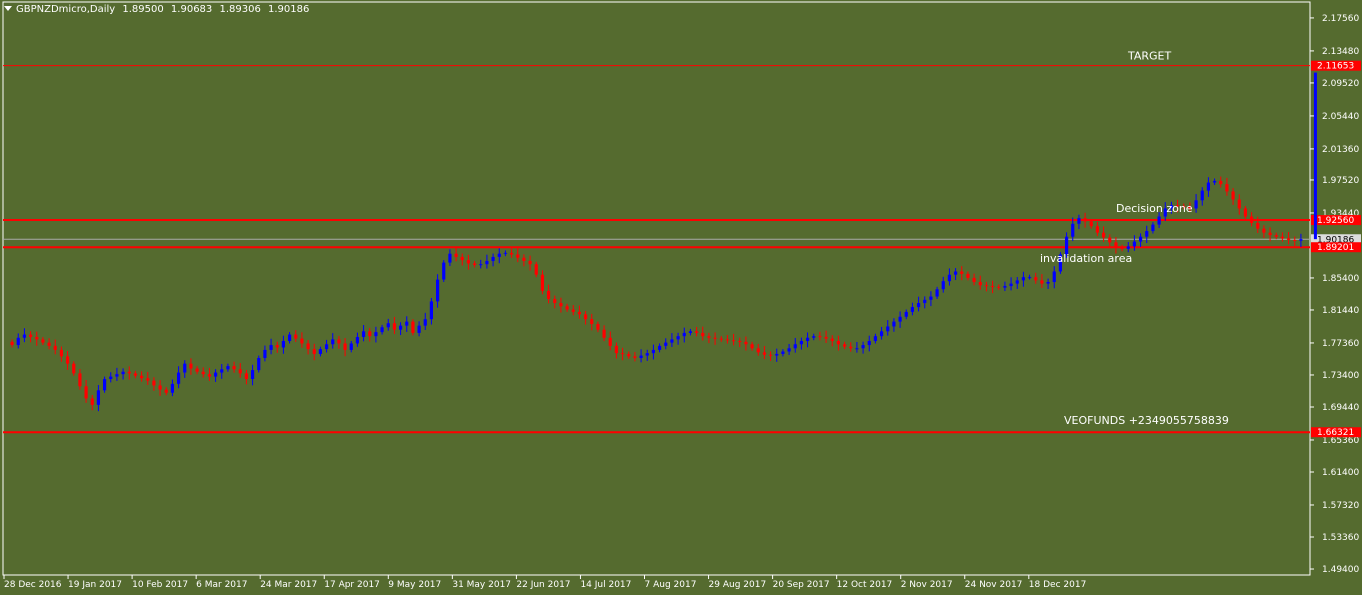 Image resolution: width=1362 pixels, height=595 pixels. What do you see at coordinates (95, 585) in the screenshot?
I see `x-tick-label: 19 Jan 2017` at bounding box center [95, 585].